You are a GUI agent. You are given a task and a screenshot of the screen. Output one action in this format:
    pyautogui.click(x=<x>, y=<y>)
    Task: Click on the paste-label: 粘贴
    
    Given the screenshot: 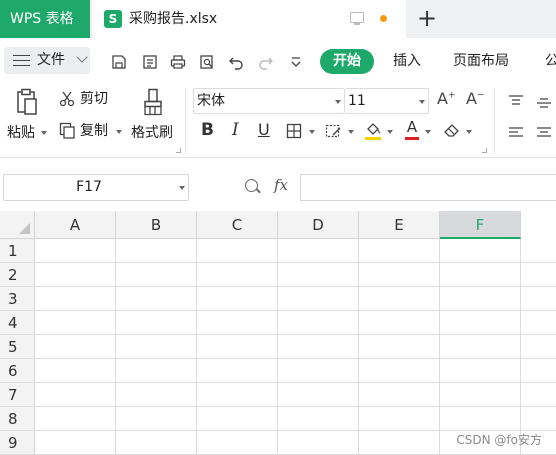 What is the action you would take?
    pyautogui.click(x=21, y=133)
    